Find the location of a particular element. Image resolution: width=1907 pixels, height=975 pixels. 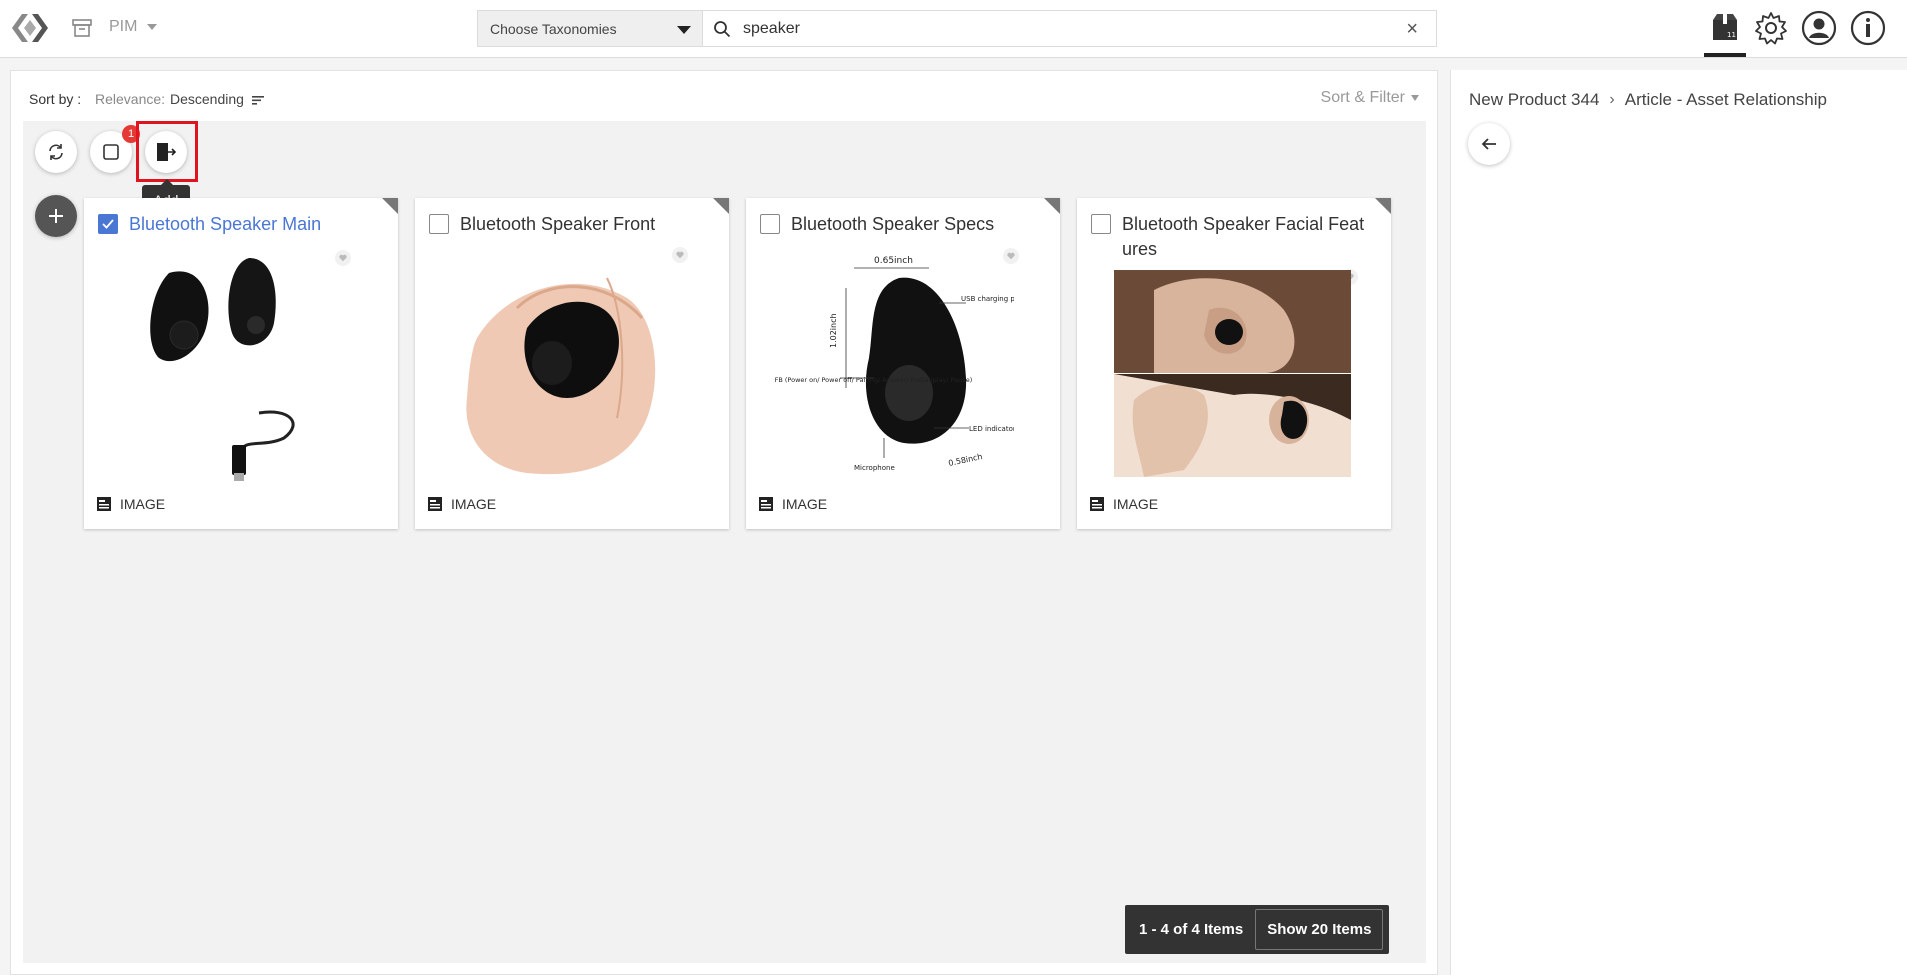

asset-box-icon: 11 is located at coordinates (1725, 28).